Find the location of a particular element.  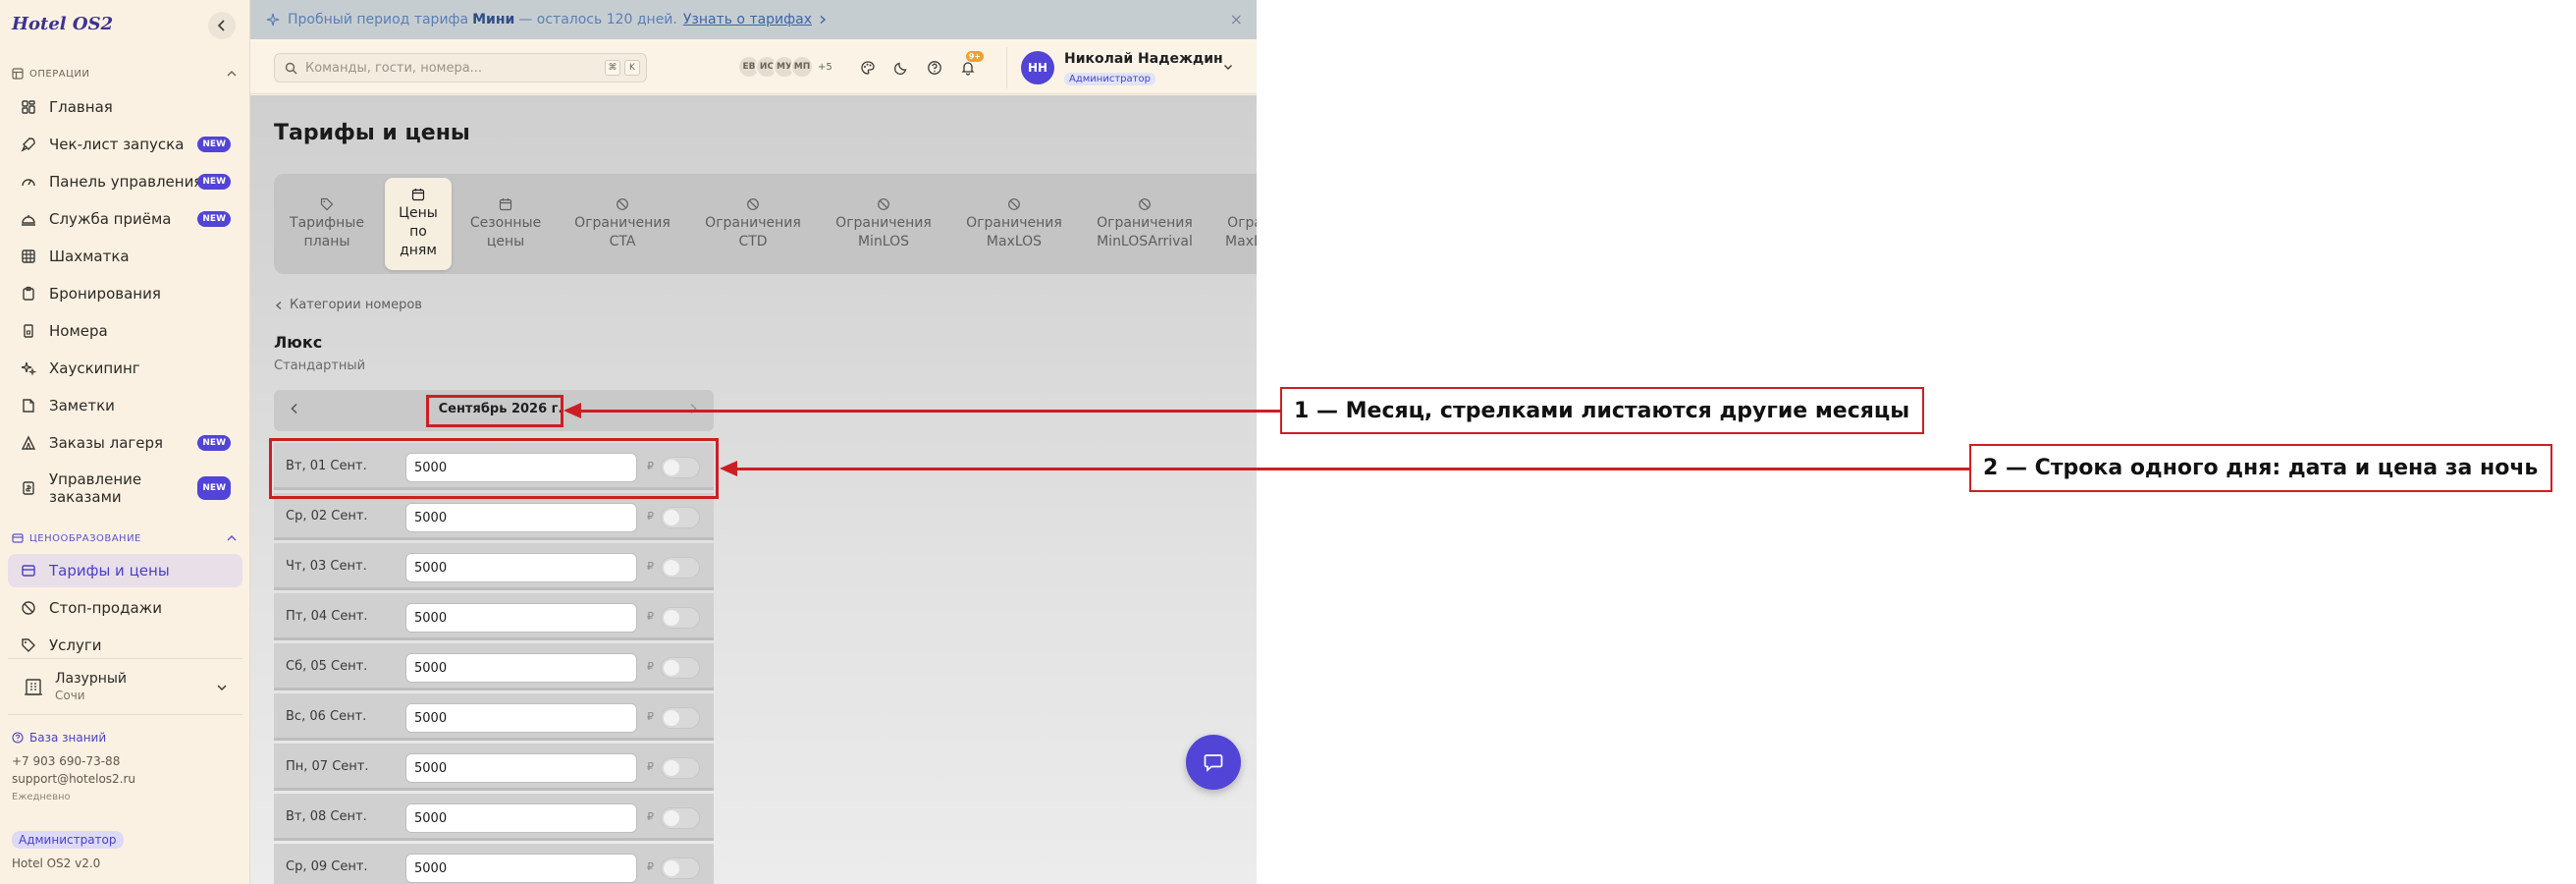

tab-4: Ограничения CTA is located at coordinates (622, 224).